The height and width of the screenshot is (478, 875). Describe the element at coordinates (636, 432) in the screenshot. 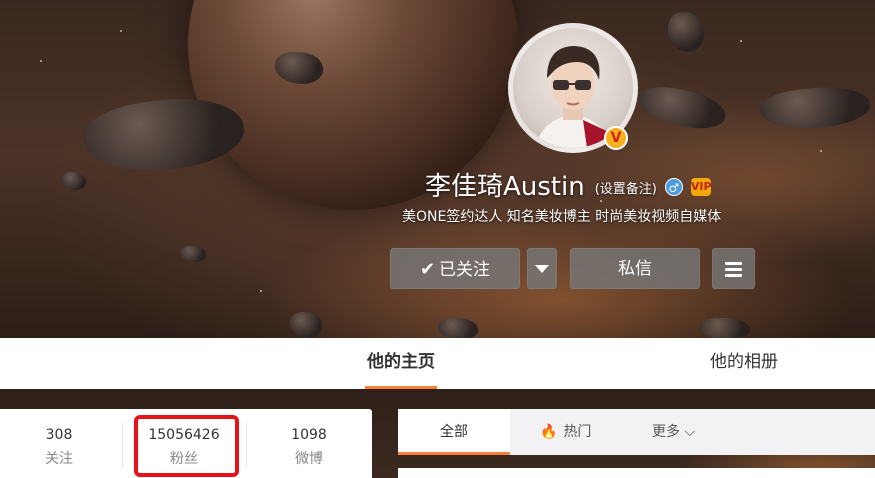

I see `feed-filter-bar: 全部 🔥 热门 更多 ⌵` at that location.